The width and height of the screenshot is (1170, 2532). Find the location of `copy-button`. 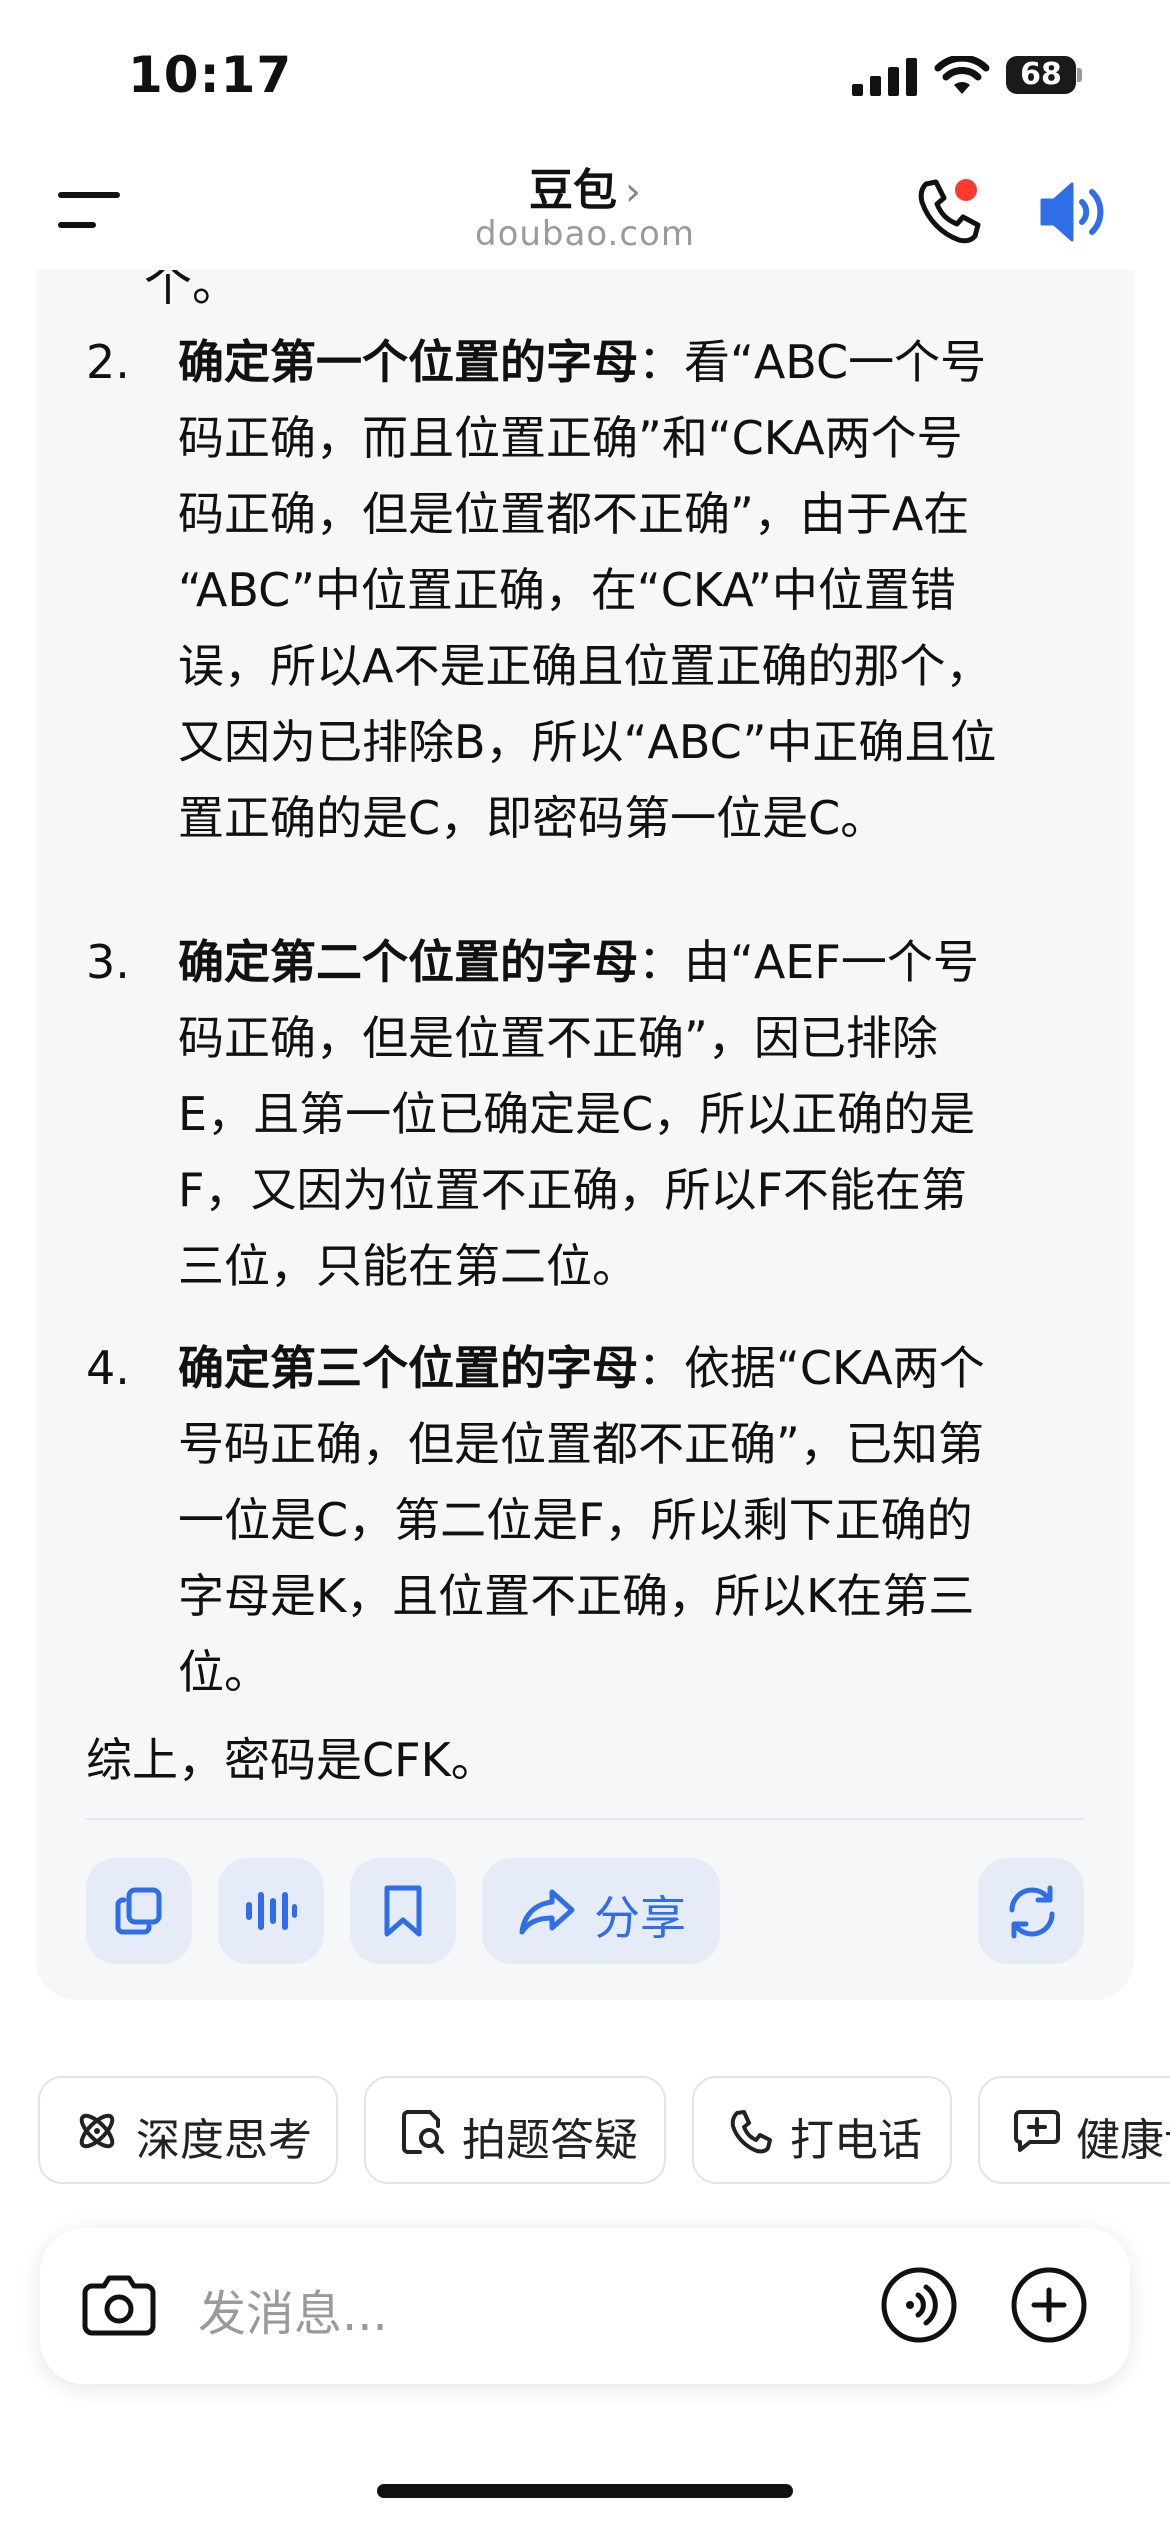

copy-button is located at coordinates (139, 1911).